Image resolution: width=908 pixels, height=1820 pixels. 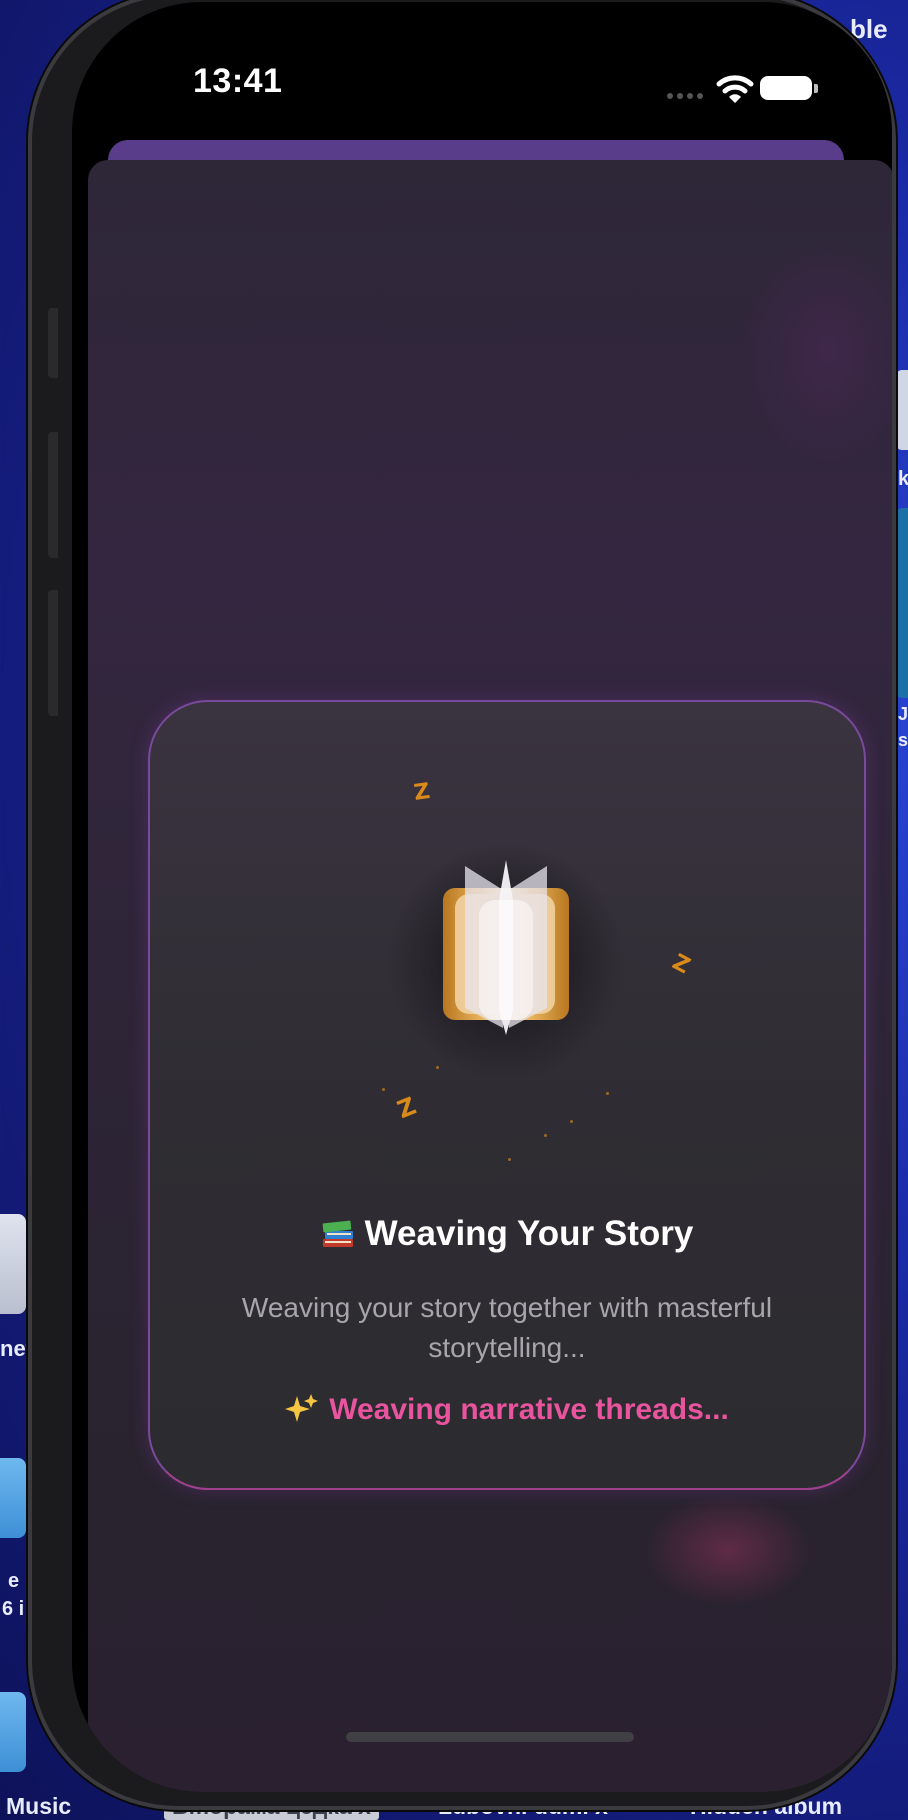 What do you see at coordinates (903, 714) in the screenshot?
I see `desktop-right-text-2: J` at bounding box center [903, 714].